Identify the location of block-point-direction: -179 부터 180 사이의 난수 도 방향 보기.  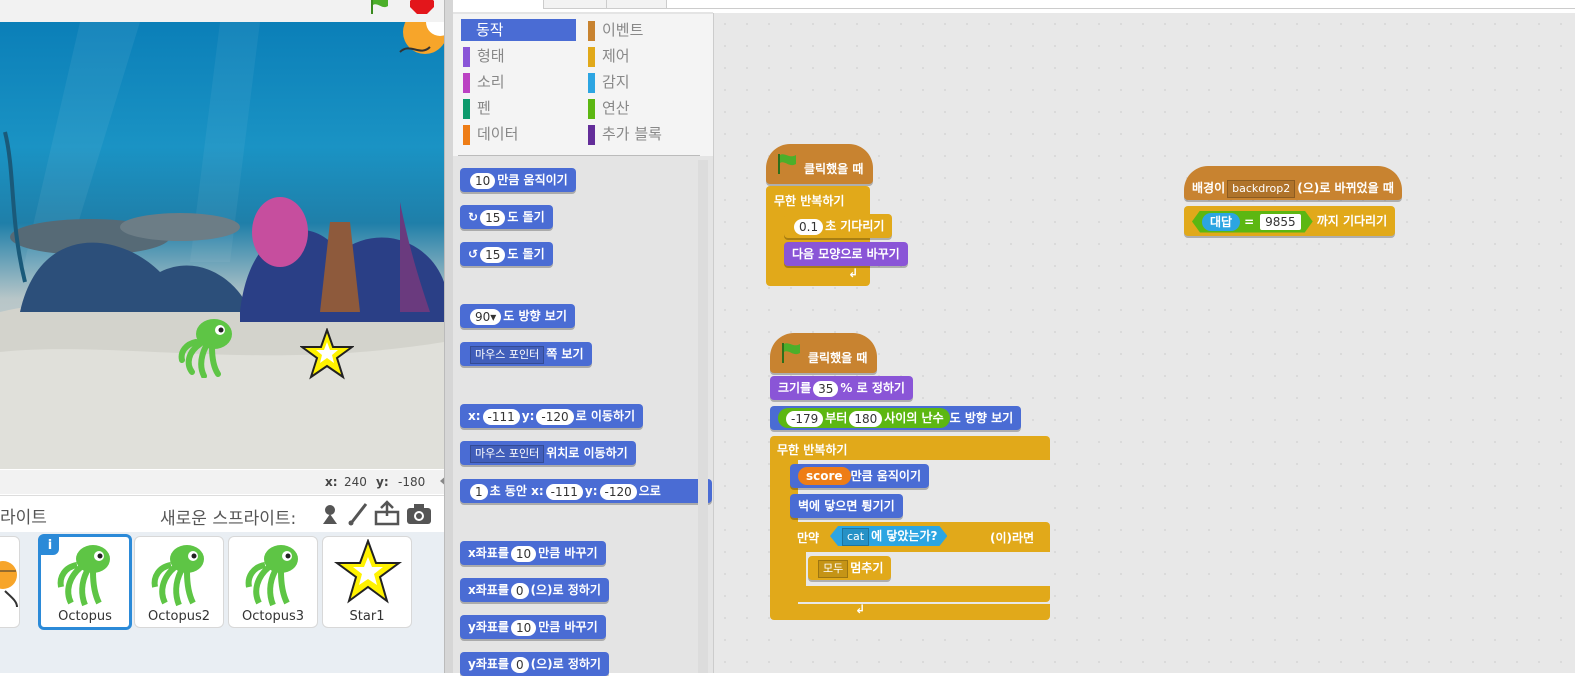
(896, 418).